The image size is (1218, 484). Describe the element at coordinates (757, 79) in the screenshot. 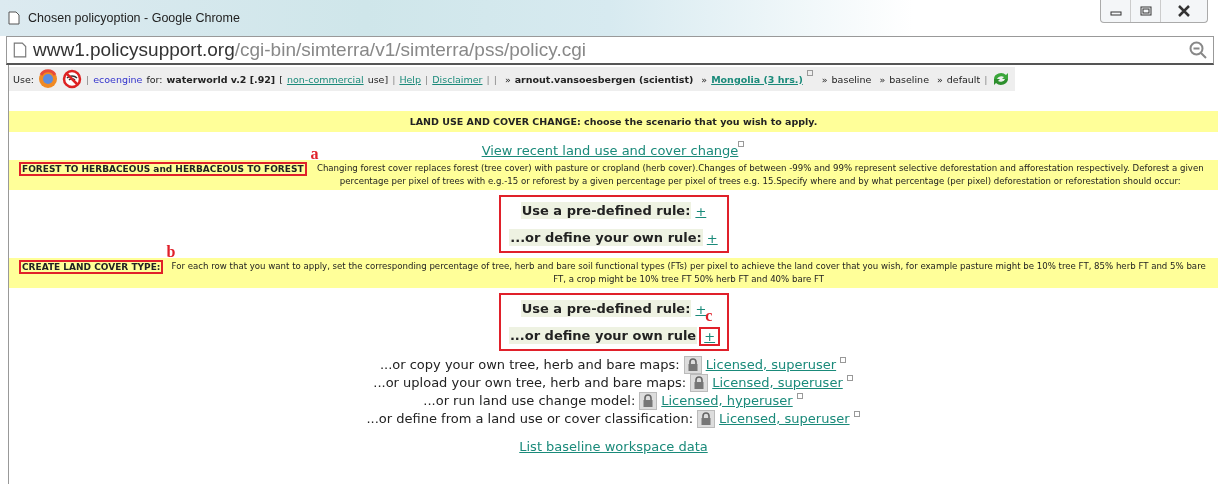

I see `region-link: Mongolia (3 hrs.)` at that location.